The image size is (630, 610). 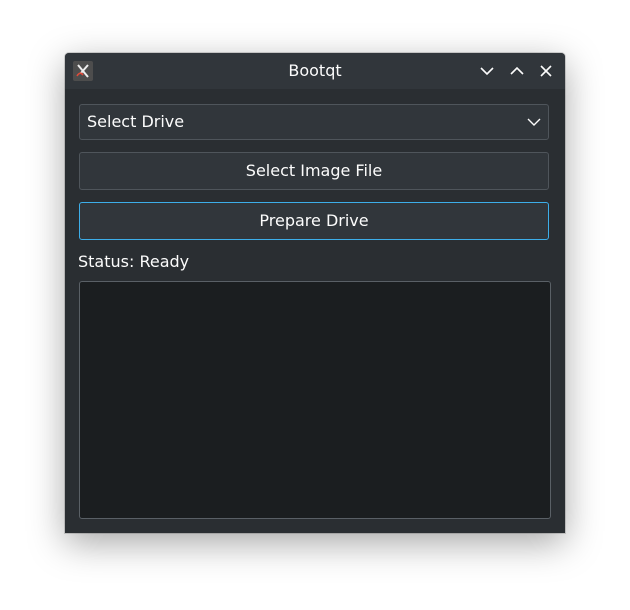 What do you see at coordinates (134, 261) in the screenshot?
I see `status-label: Status: Ready` at bounding box center [134, 261].